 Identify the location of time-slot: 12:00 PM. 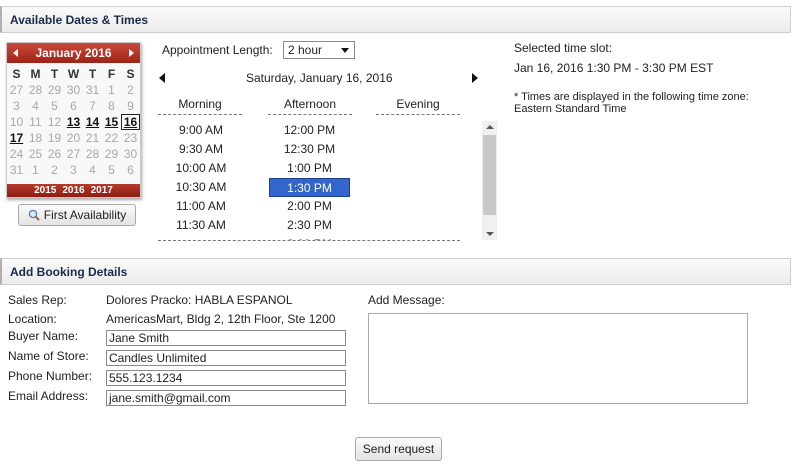
(309, 130).